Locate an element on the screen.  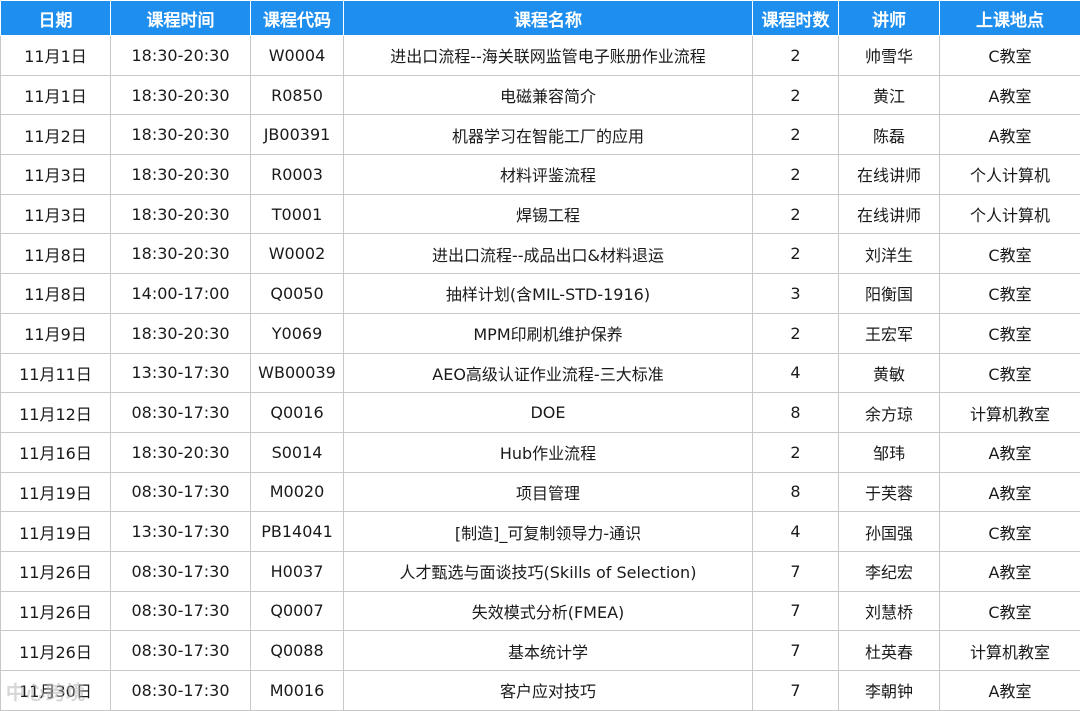
header-date: 日期 is located at coordinates (55, 18).